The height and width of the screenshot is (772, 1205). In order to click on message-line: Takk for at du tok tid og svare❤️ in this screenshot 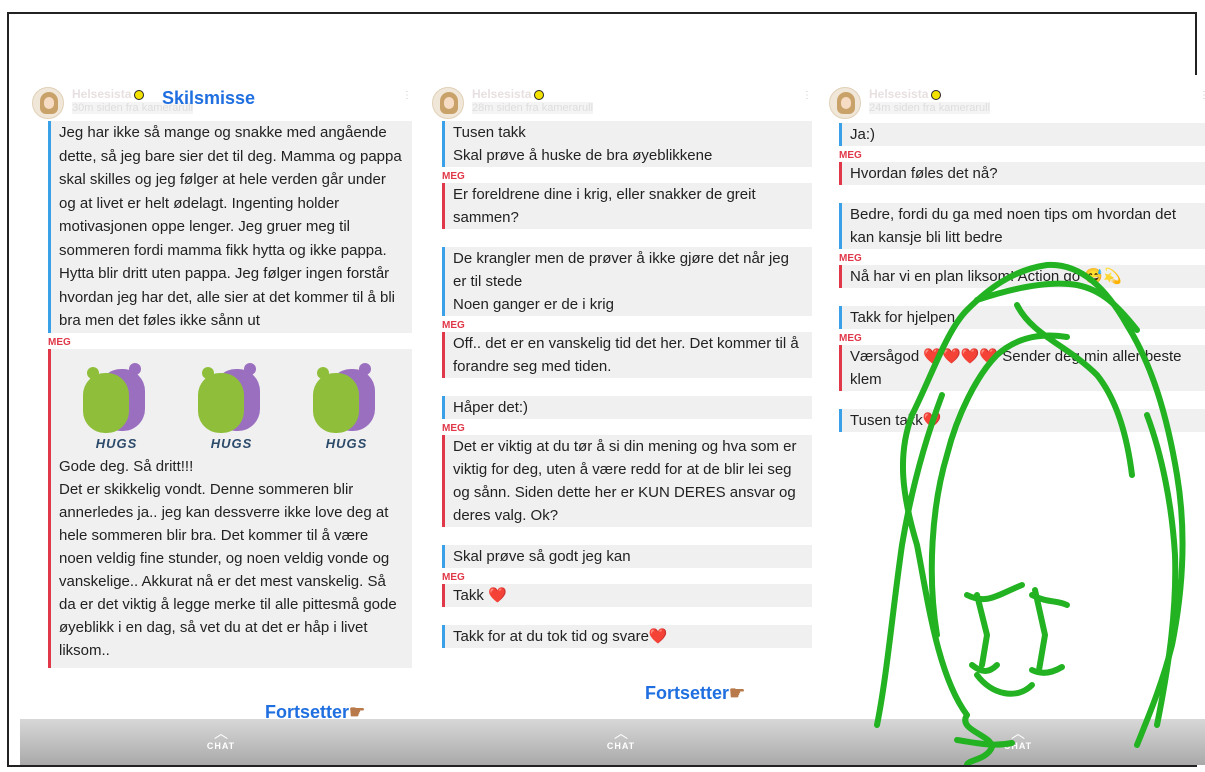, I will do `click(560, 636)`.